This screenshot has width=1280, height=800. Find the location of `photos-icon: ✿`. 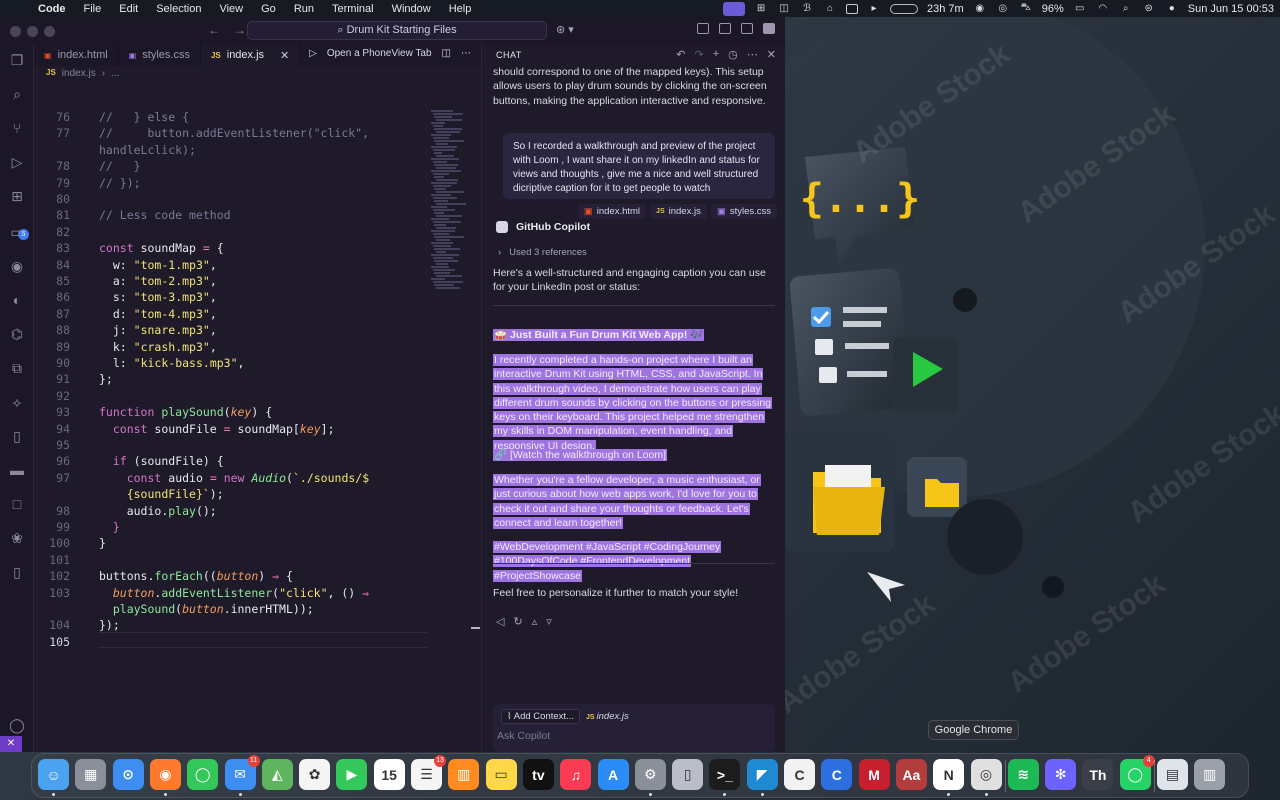

photos-icon: ✿ is located at coordinates (315, 774).